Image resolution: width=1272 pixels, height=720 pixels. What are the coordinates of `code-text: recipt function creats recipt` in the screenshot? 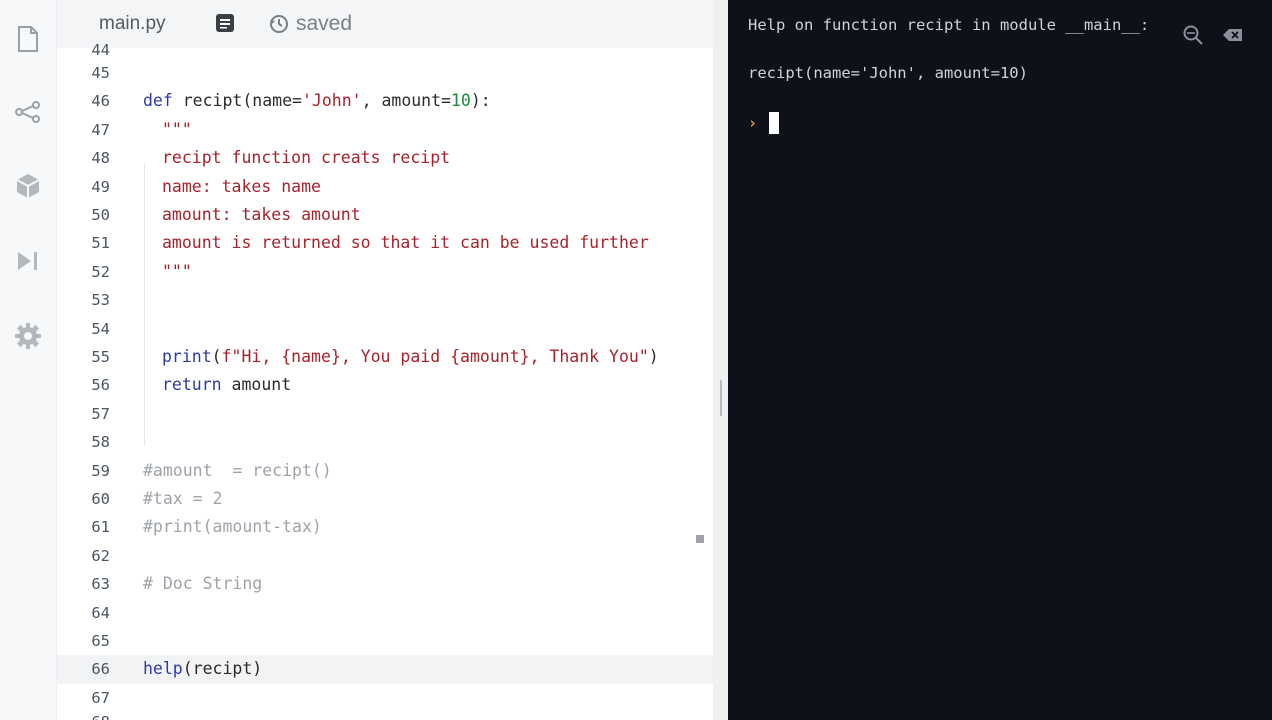 It's located at (306, 158).